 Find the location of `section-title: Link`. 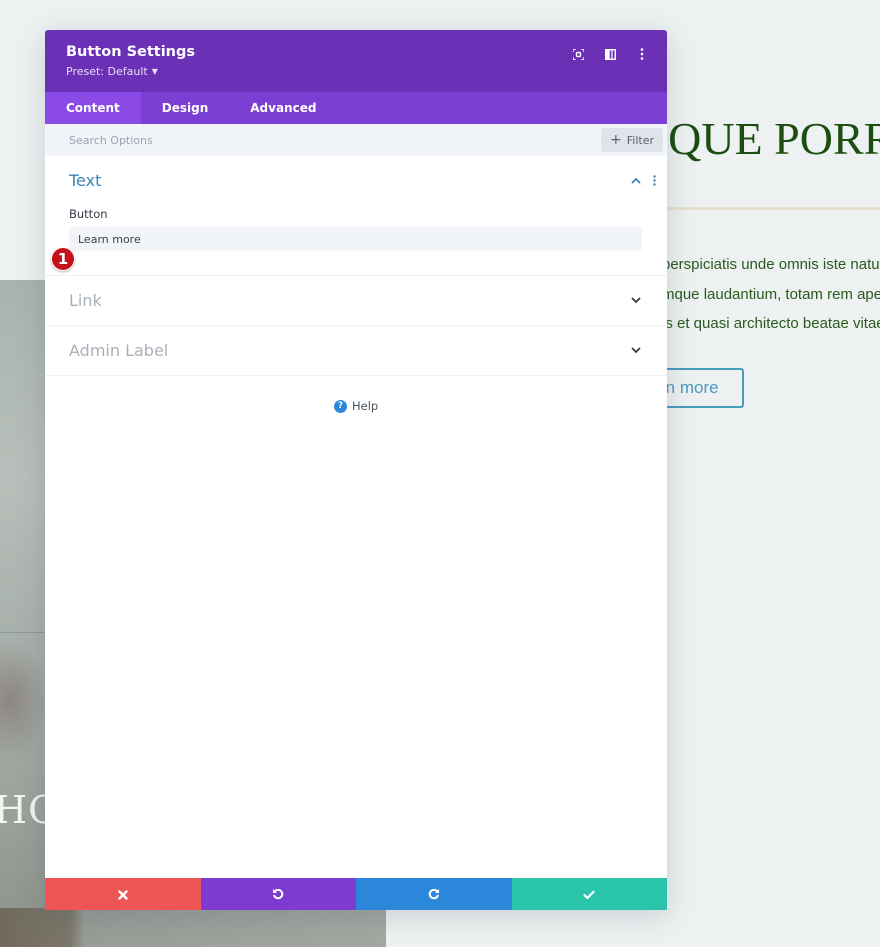

section-title: Link is located at coordinates (85, 300).